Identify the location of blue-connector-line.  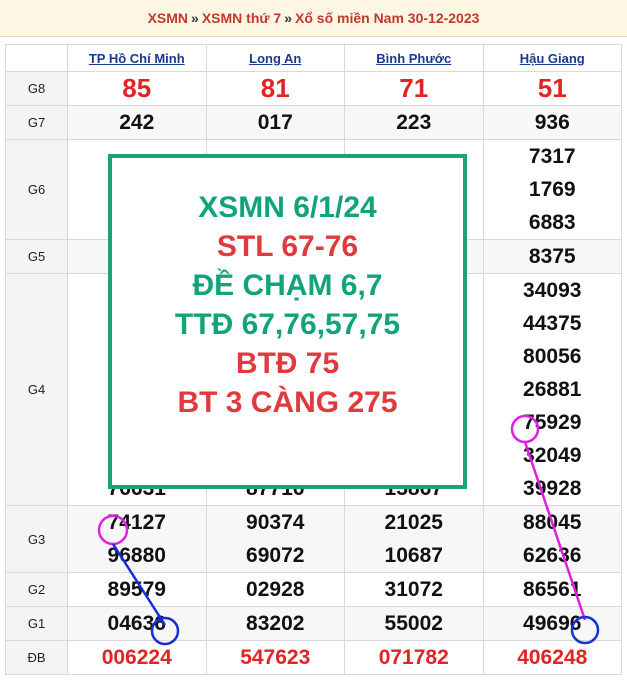
(139, 584).